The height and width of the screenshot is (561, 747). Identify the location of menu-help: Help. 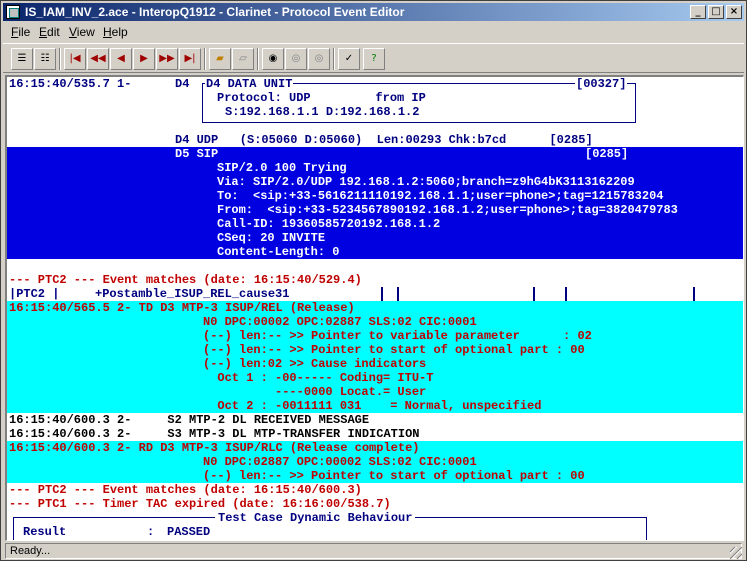
(115, 32).